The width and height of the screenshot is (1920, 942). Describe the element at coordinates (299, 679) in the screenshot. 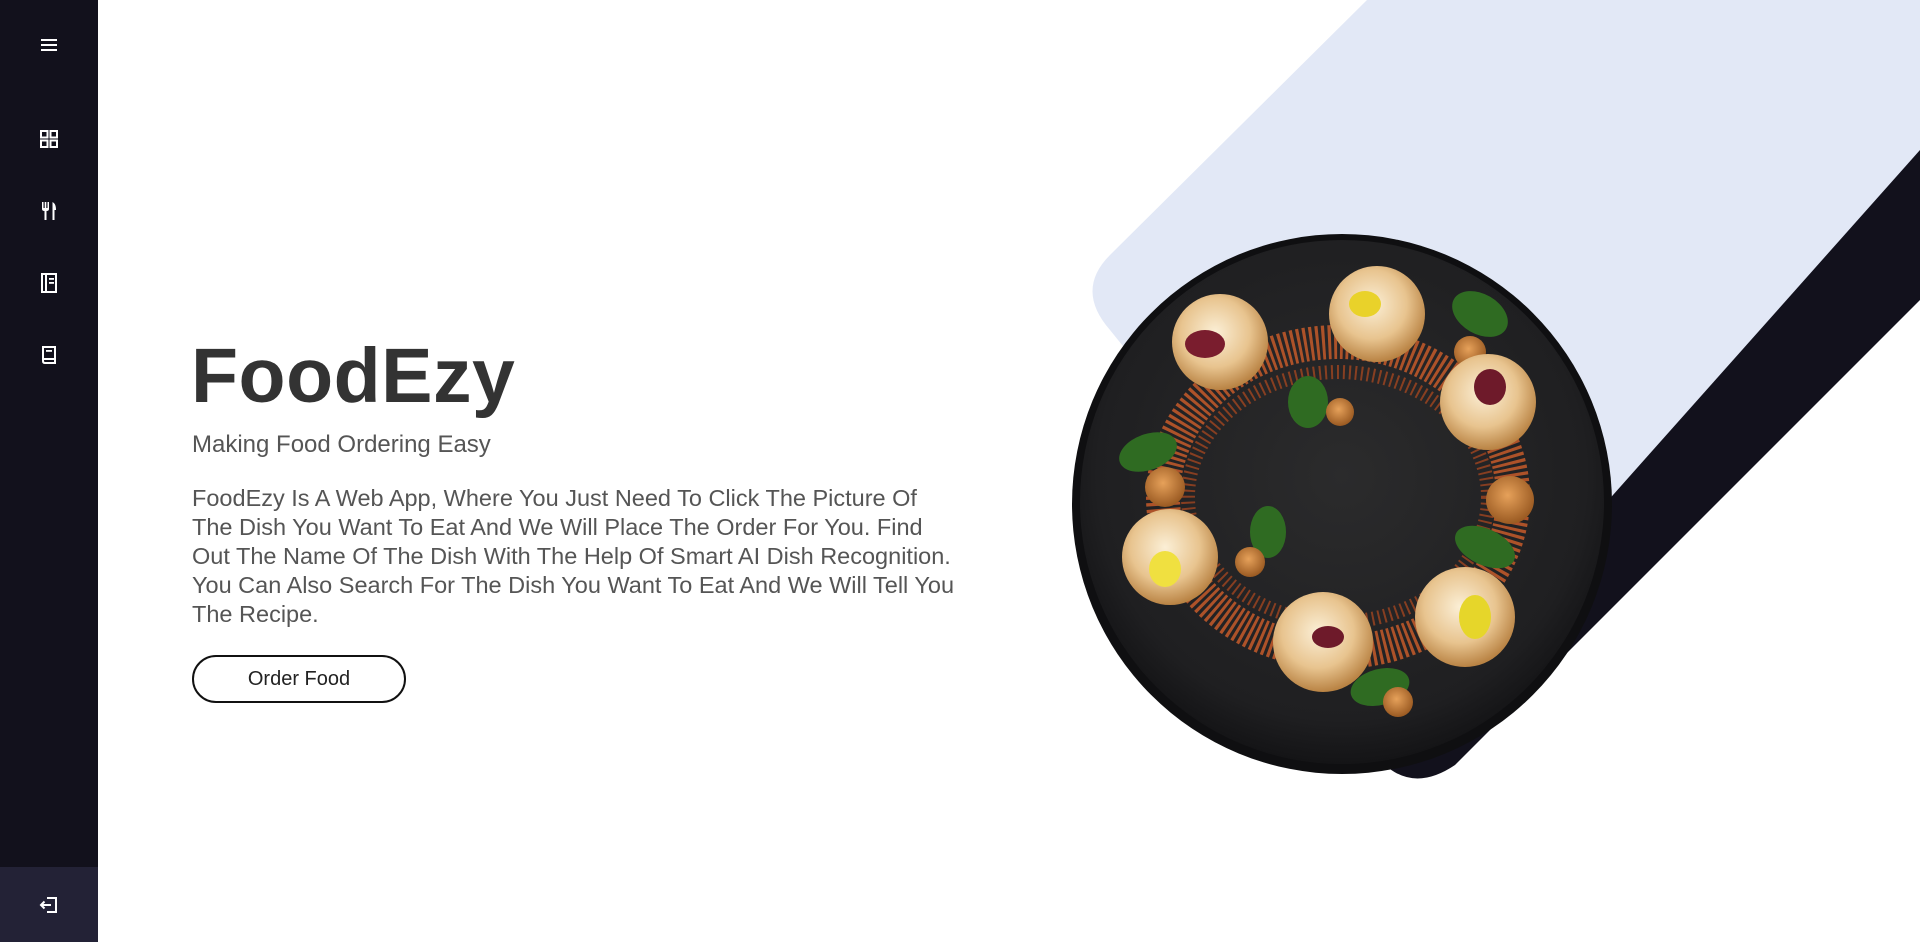

I see `order-food-button: Order Food` at that location.